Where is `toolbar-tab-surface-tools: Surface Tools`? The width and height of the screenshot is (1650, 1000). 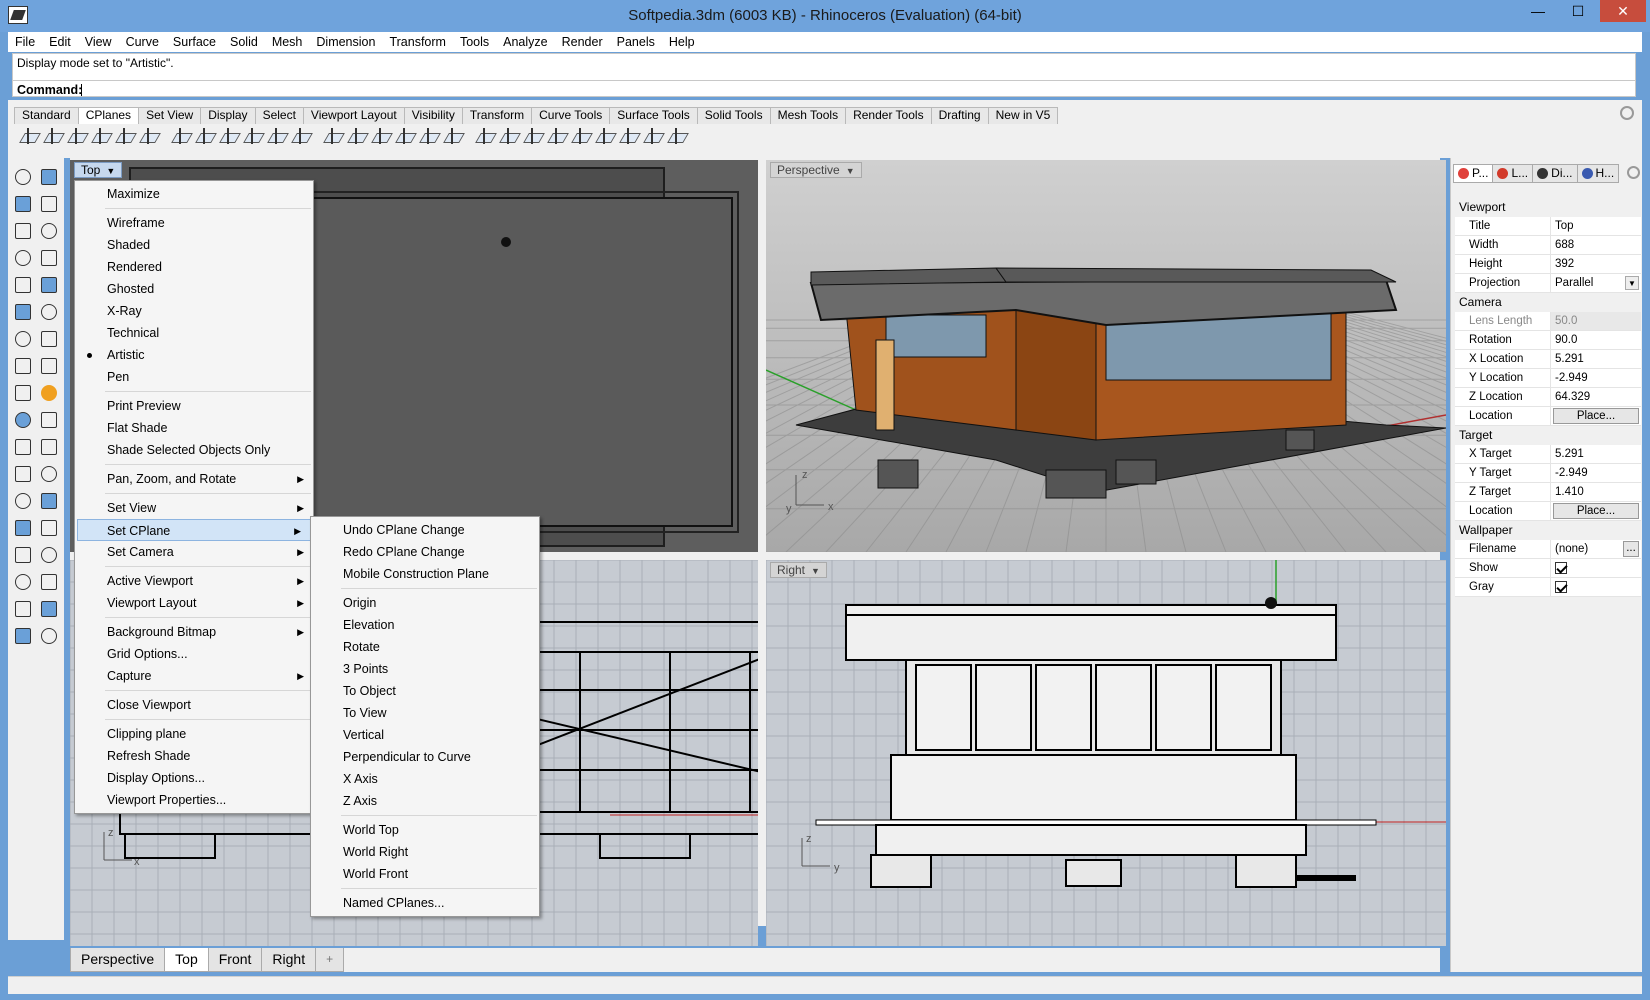 toolbar-tab-surface-tools: Surface Tools is located at coordinates (653, 115).